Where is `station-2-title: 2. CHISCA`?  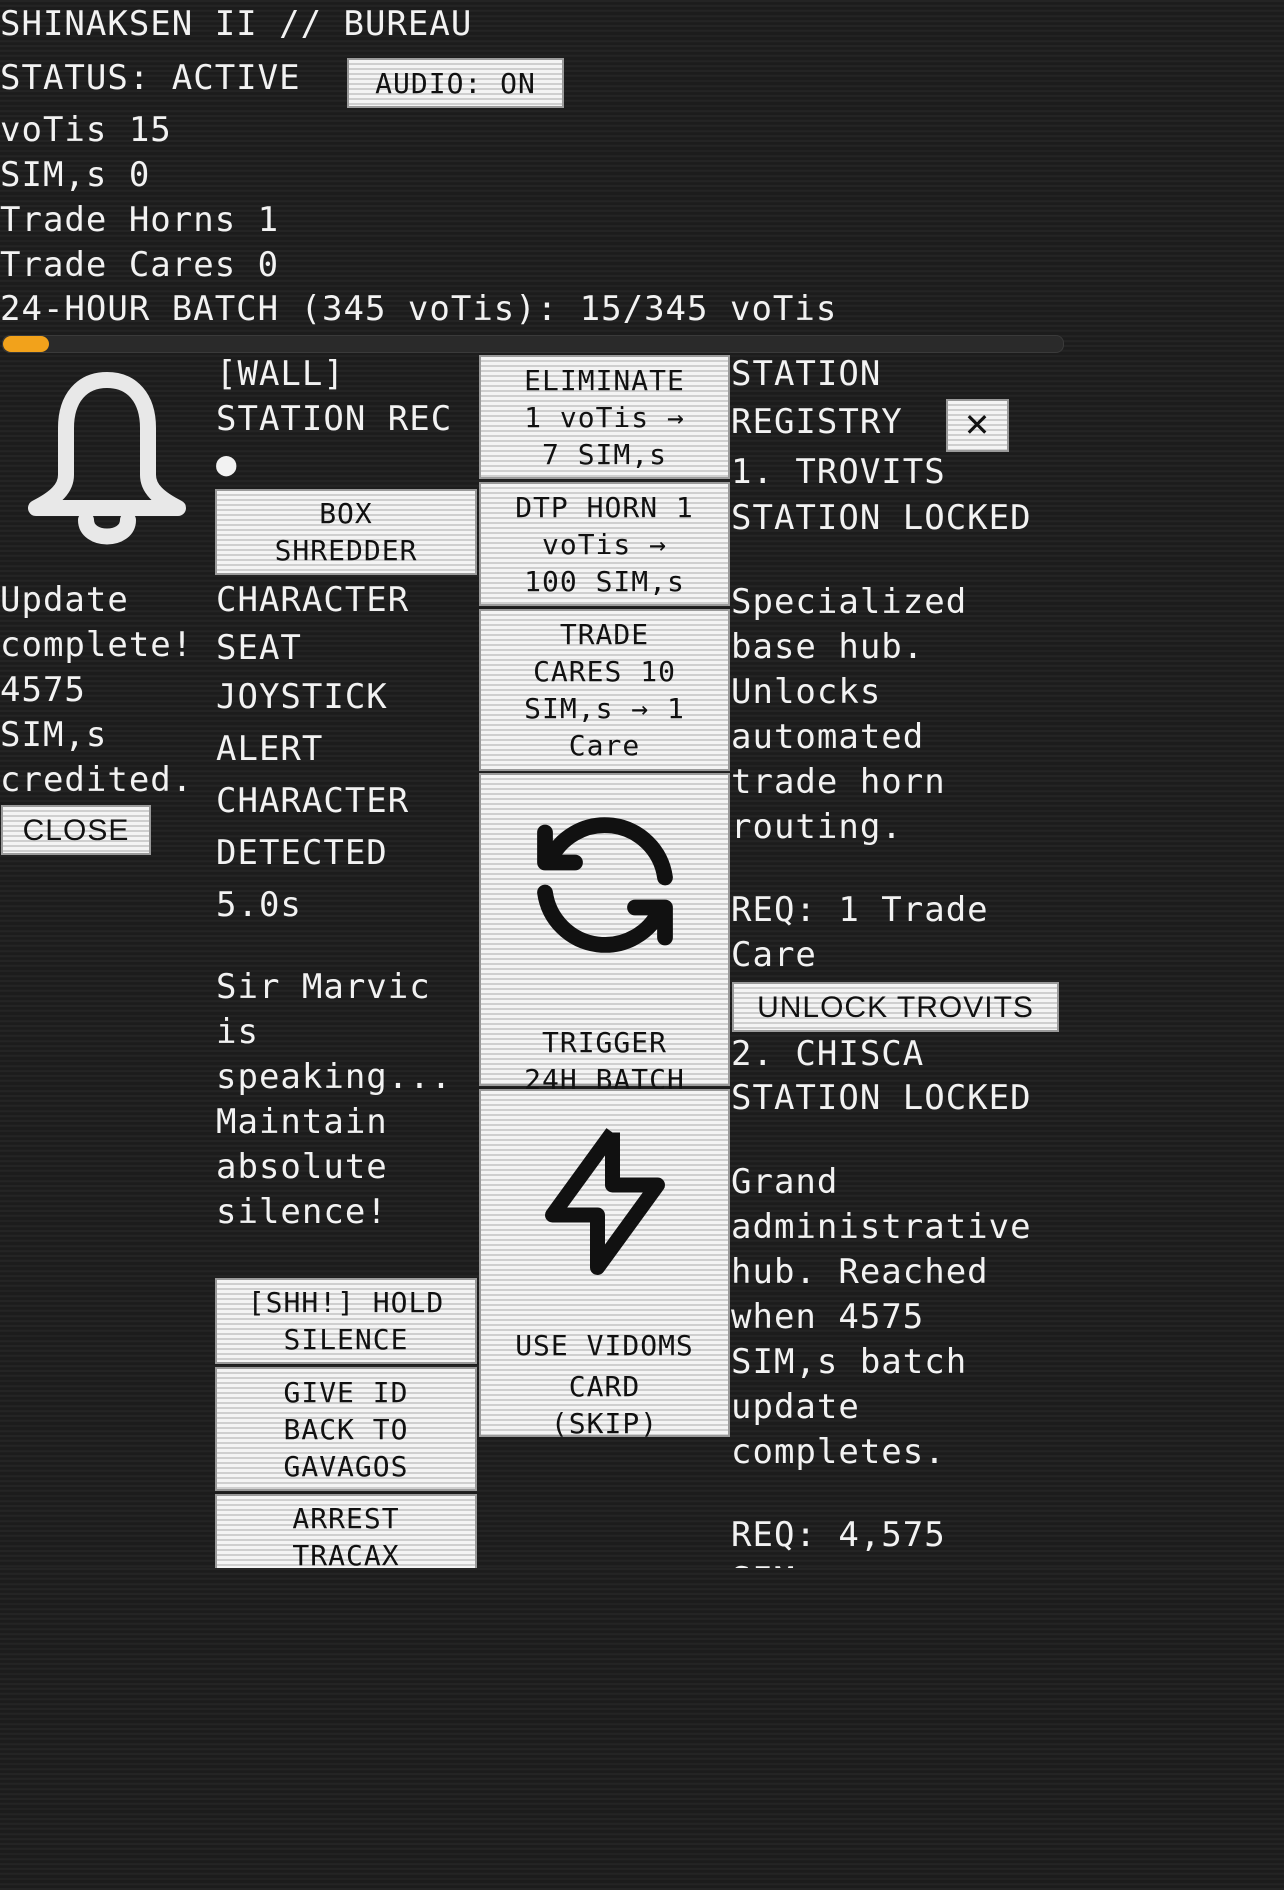 station-2-title: 2. CHISCA is located at coordinates (828, 1054).